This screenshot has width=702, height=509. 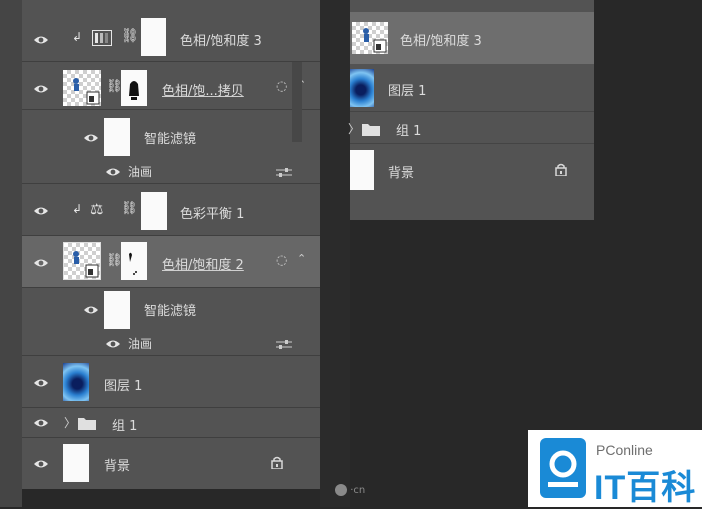 What do you see at coordinates (563, 468) in the screenshot?
I see `pconline-logo-icon` at bounding box center [563, 468].